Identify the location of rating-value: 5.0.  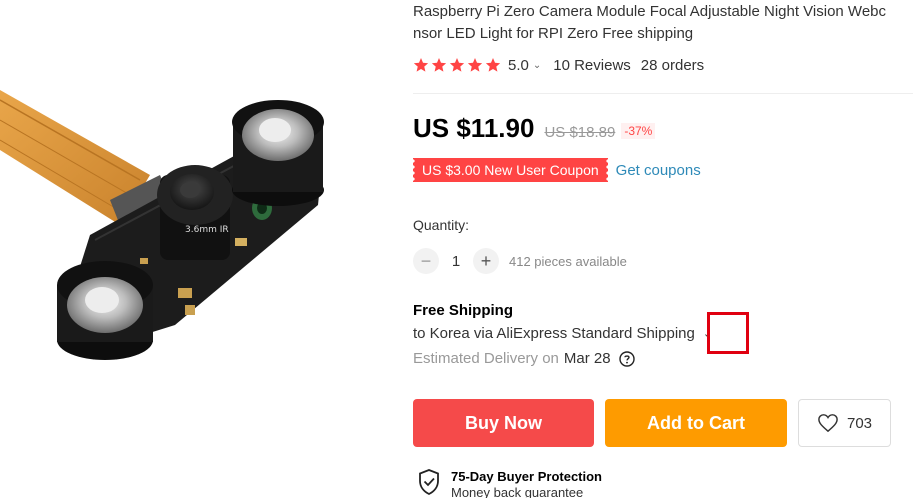
(518, 65).